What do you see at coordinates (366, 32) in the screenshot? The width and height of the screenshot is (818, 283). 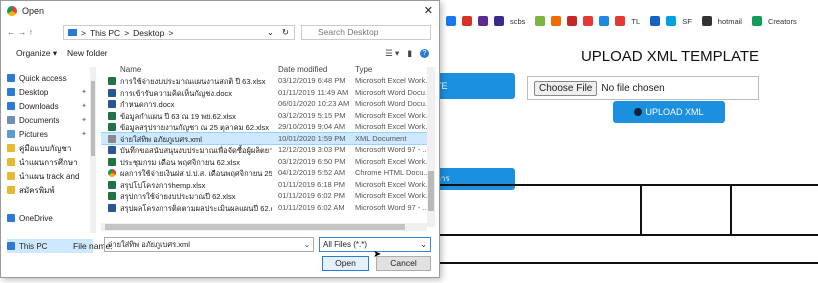 I see `search-input: Search Desktop` at bounding box center [366, 32].